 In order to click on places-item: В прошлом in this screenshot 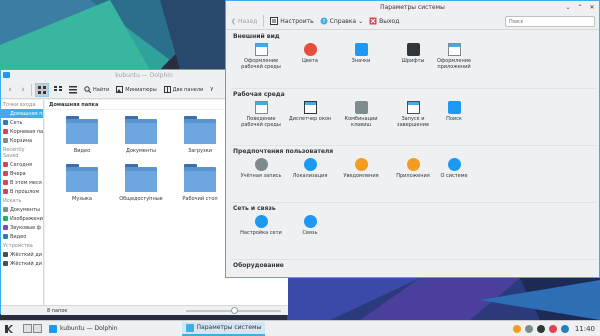, I will do `click(22, 191)`.